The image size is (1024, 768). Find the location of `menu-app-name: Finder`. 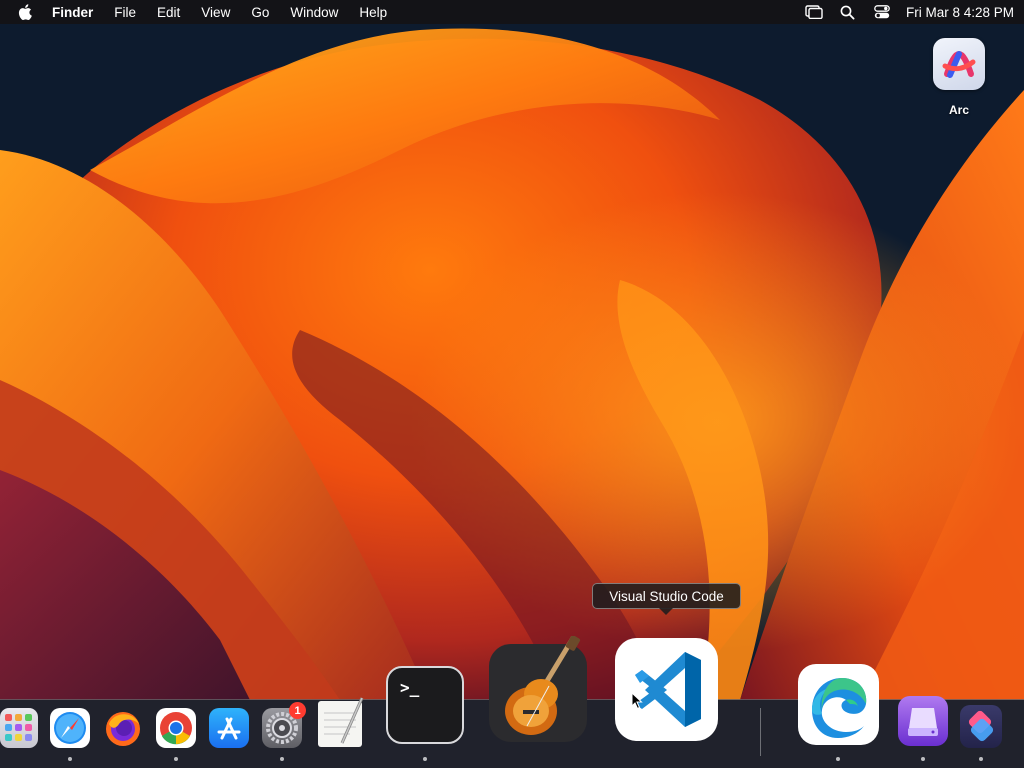

menu-app-name: Finder is located at coordinates (72, 12).